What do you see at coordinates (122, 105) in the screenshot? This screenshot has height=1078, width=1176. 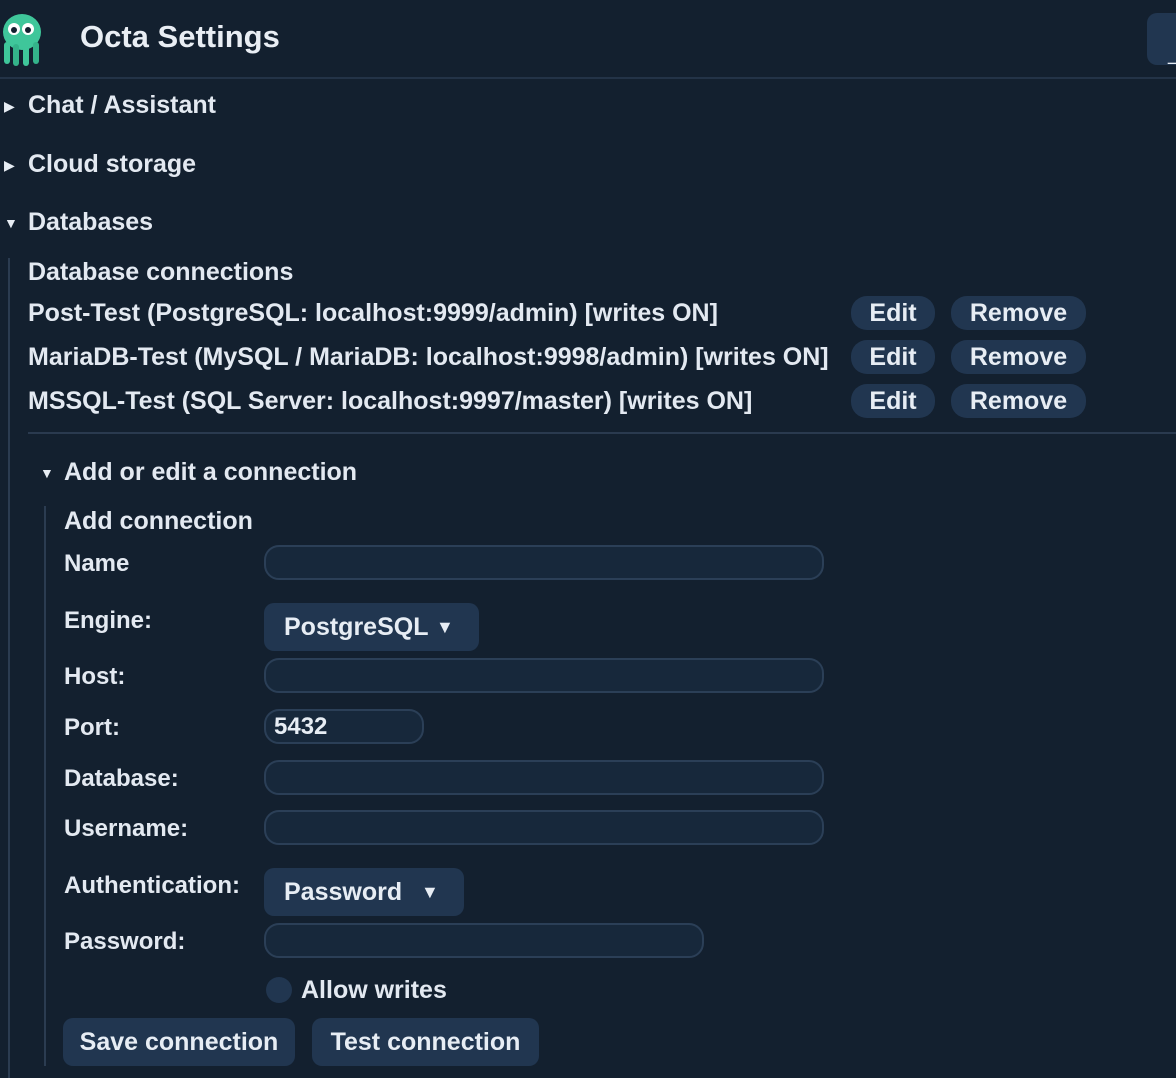 I see `section-label: Chat / Assistant` at bounding box center [122, 105].